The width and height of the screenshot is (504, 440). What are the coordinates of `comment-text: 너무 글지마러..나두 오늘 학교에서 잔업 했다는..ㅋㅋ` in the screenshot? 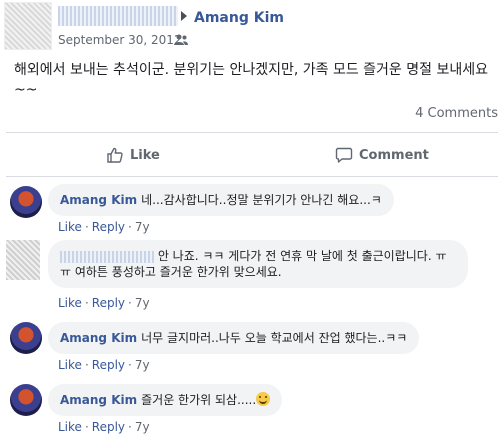 It's located at (274, 338).